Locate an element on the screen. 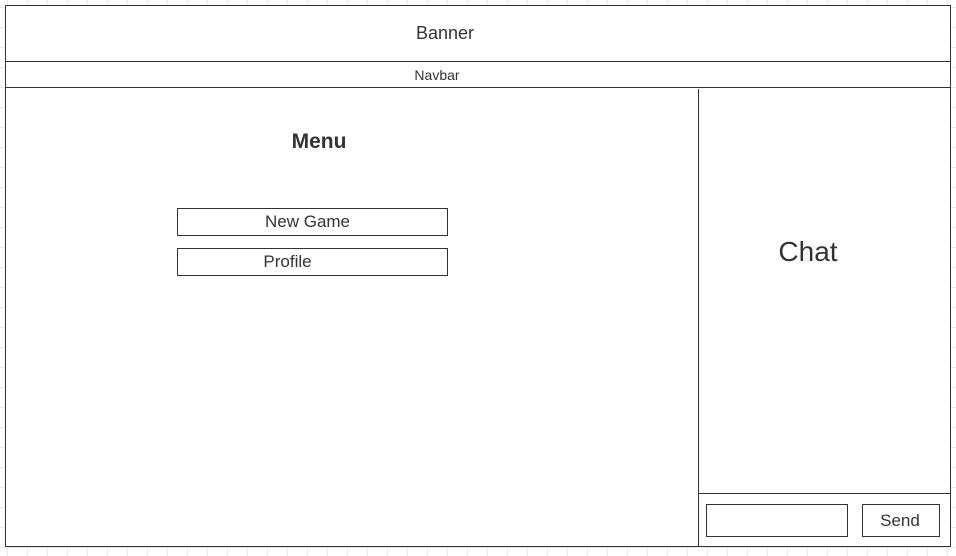 The width and height of the screenshot is (956, 556). banner: Banner is located at coordinates (478, 34).